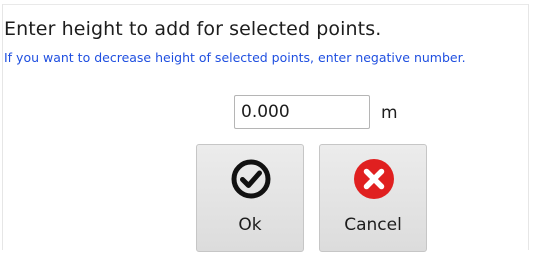 Image resolution: width=534 pixels, height=260 pixels. Describe the element at coordinates (265, 4) in the screenshot. I see `dialog-top-border` at that location.